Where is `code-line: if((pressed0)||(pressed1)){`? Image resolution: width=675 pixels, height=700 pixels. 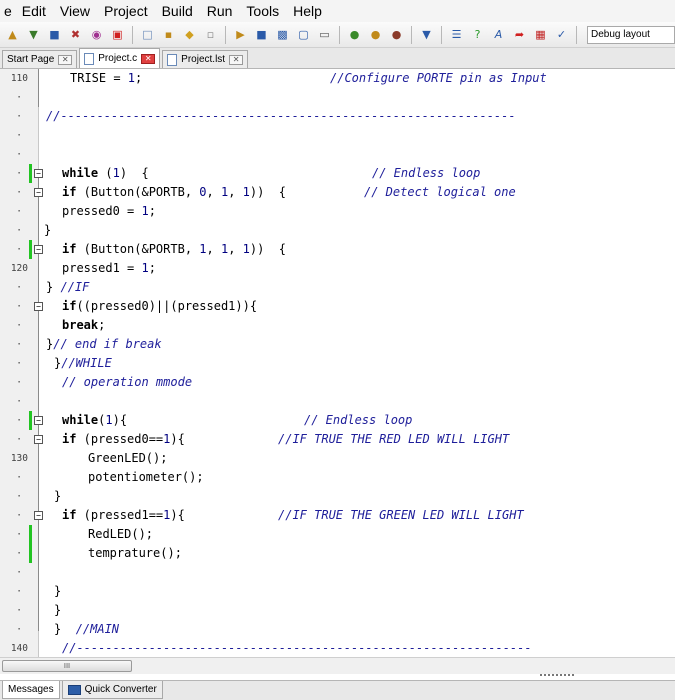
code-line: if((pressed0)||(pressed1)){ is located at coordinates (159, 306).